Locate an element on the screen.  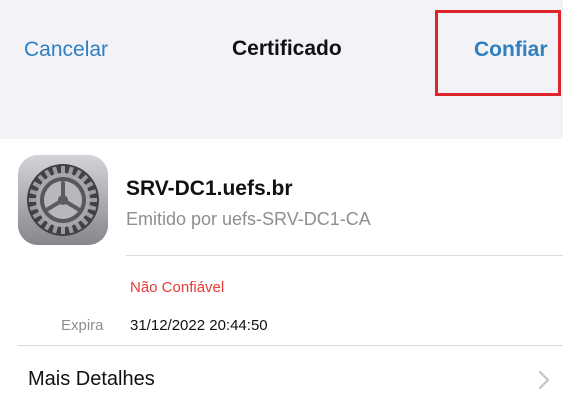
more-details-label: Mais Detalhes is located at coordinates (91, 379).